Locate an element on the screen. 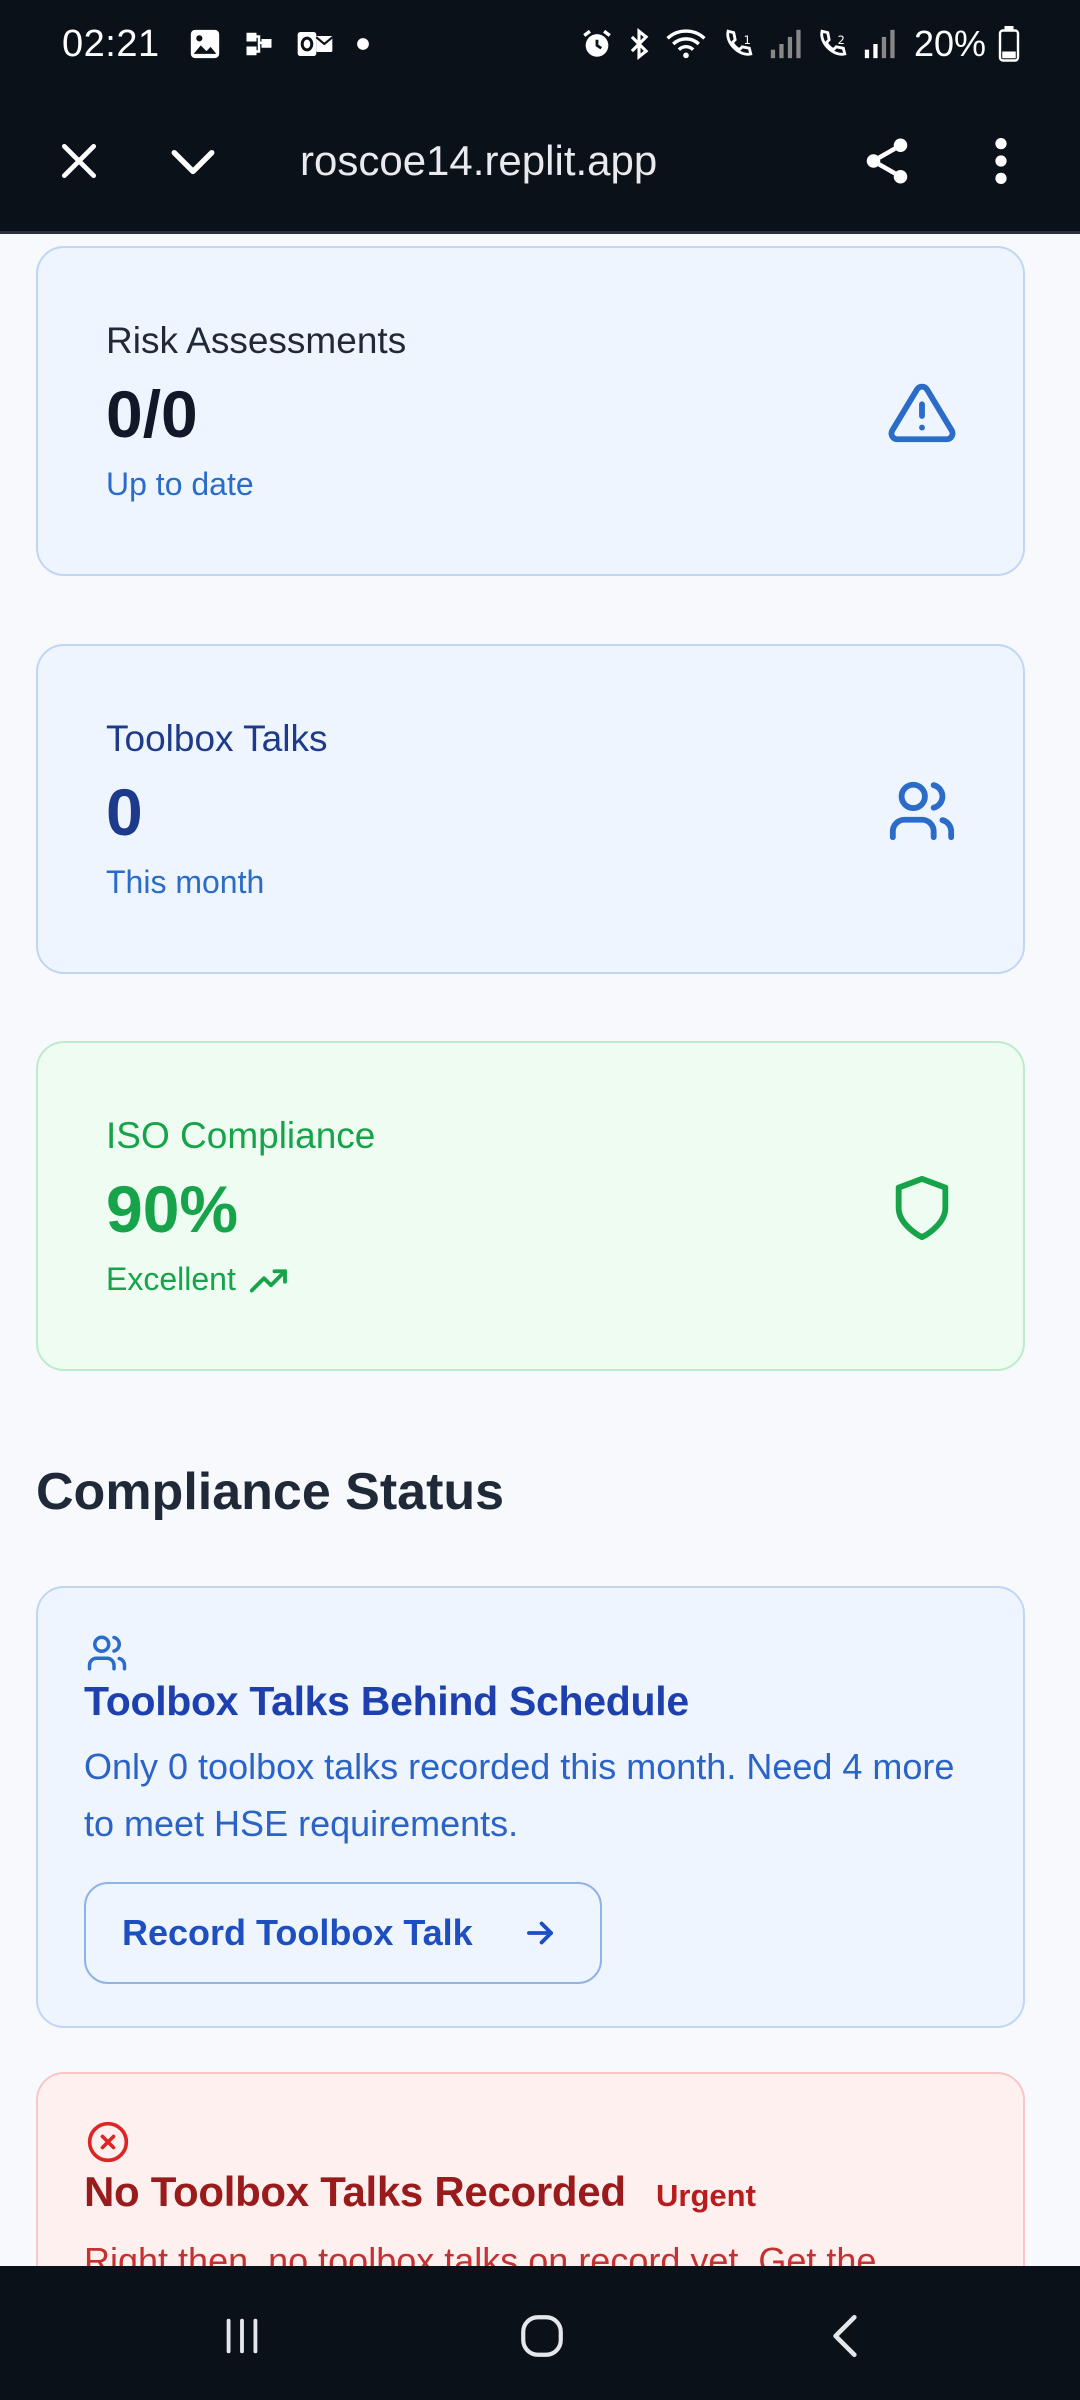  network-app-icon is located at coordinates (259, 44).